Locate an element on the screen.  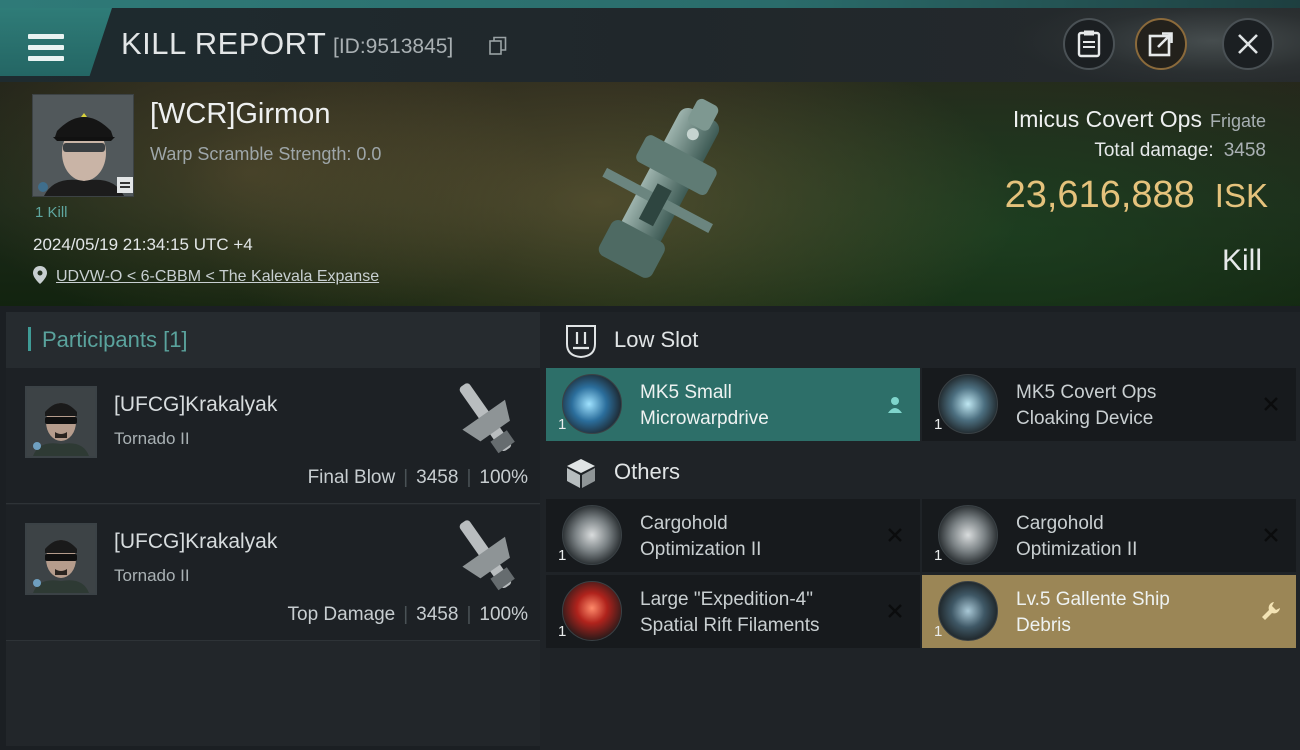
participants-title: Participants [1] is located at coordinates (115, 340).